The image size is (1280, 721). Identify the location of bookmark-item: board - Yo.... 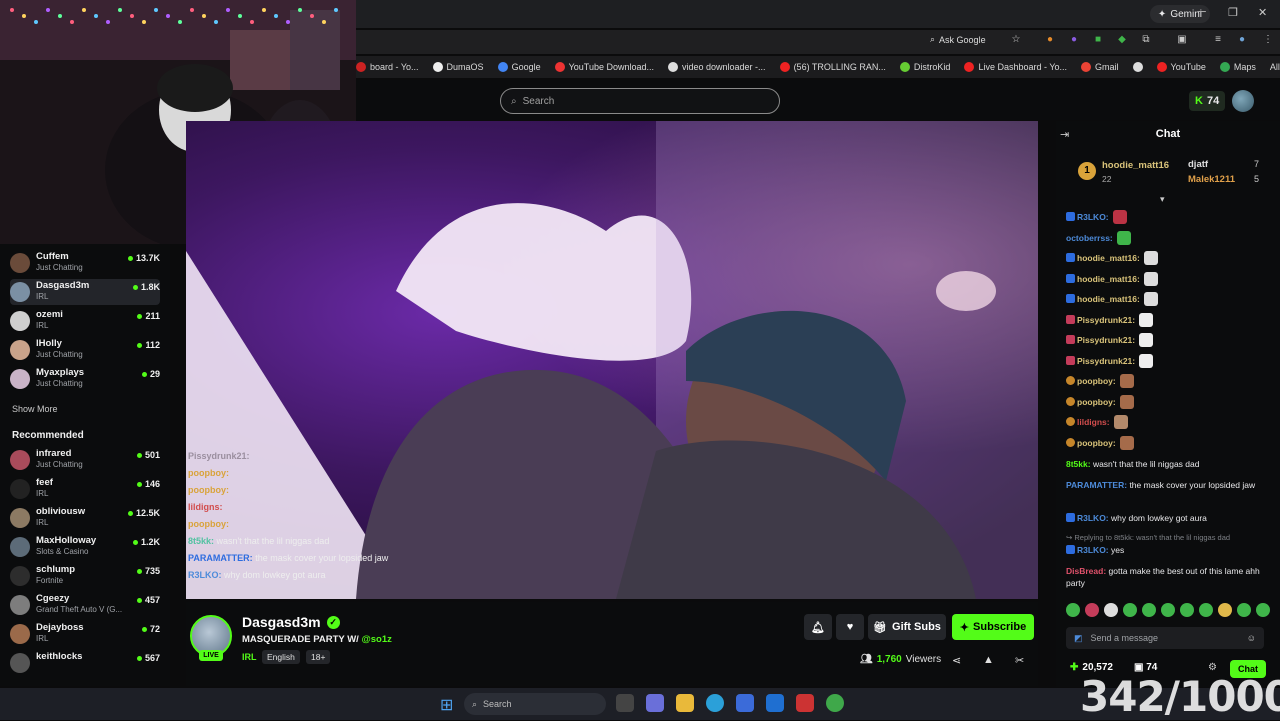
(387, 67).